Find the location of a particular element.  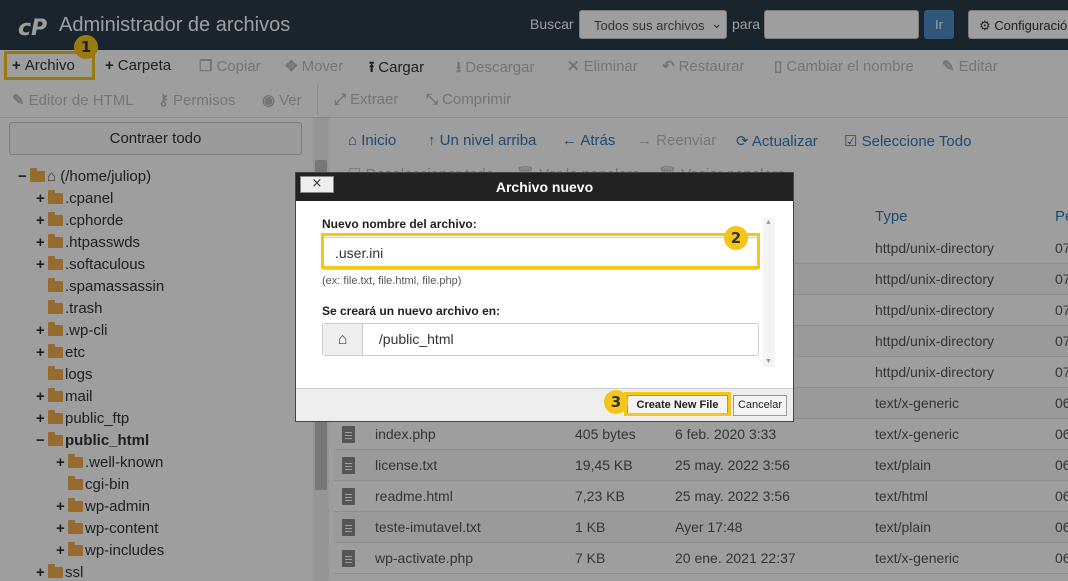

step-badge-2: 2 is located at coordinates (736, 238).